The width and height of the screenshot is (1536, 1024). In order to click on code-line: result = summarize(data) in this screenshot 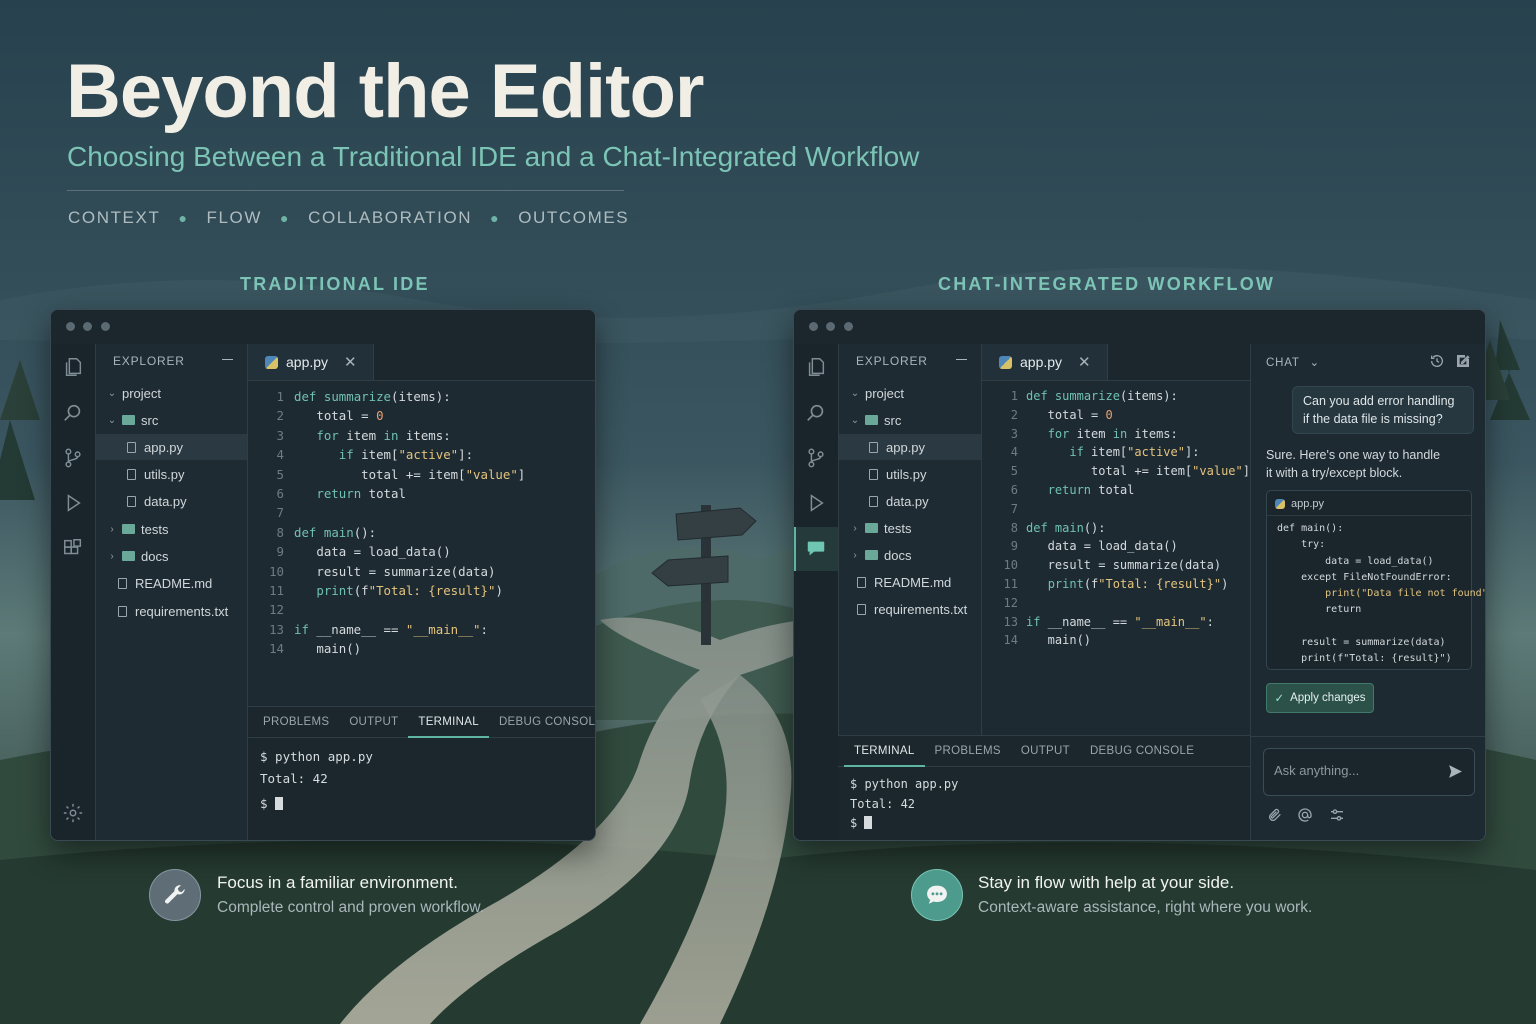, I will do `click(395, 571)`.